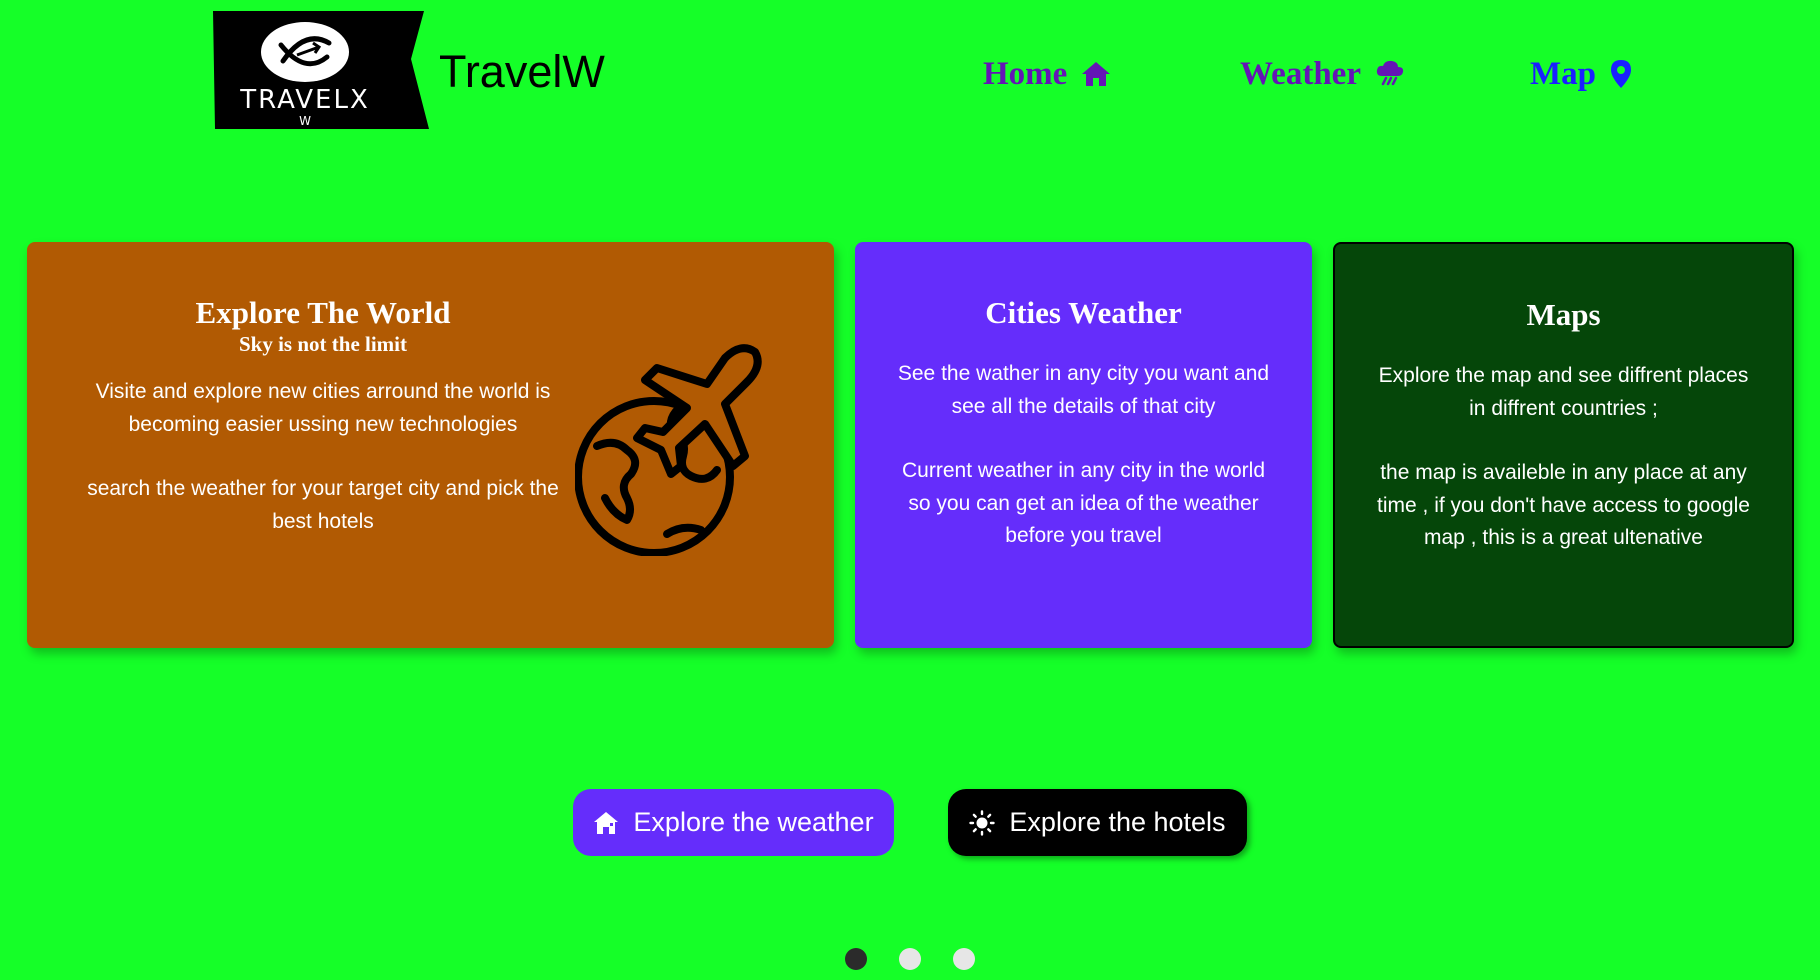 This screenshot has width=1820, height=980. Describe the element at coordinates (1563, 73) in the screenshot. I see `nav-map-label: Map` at that location.